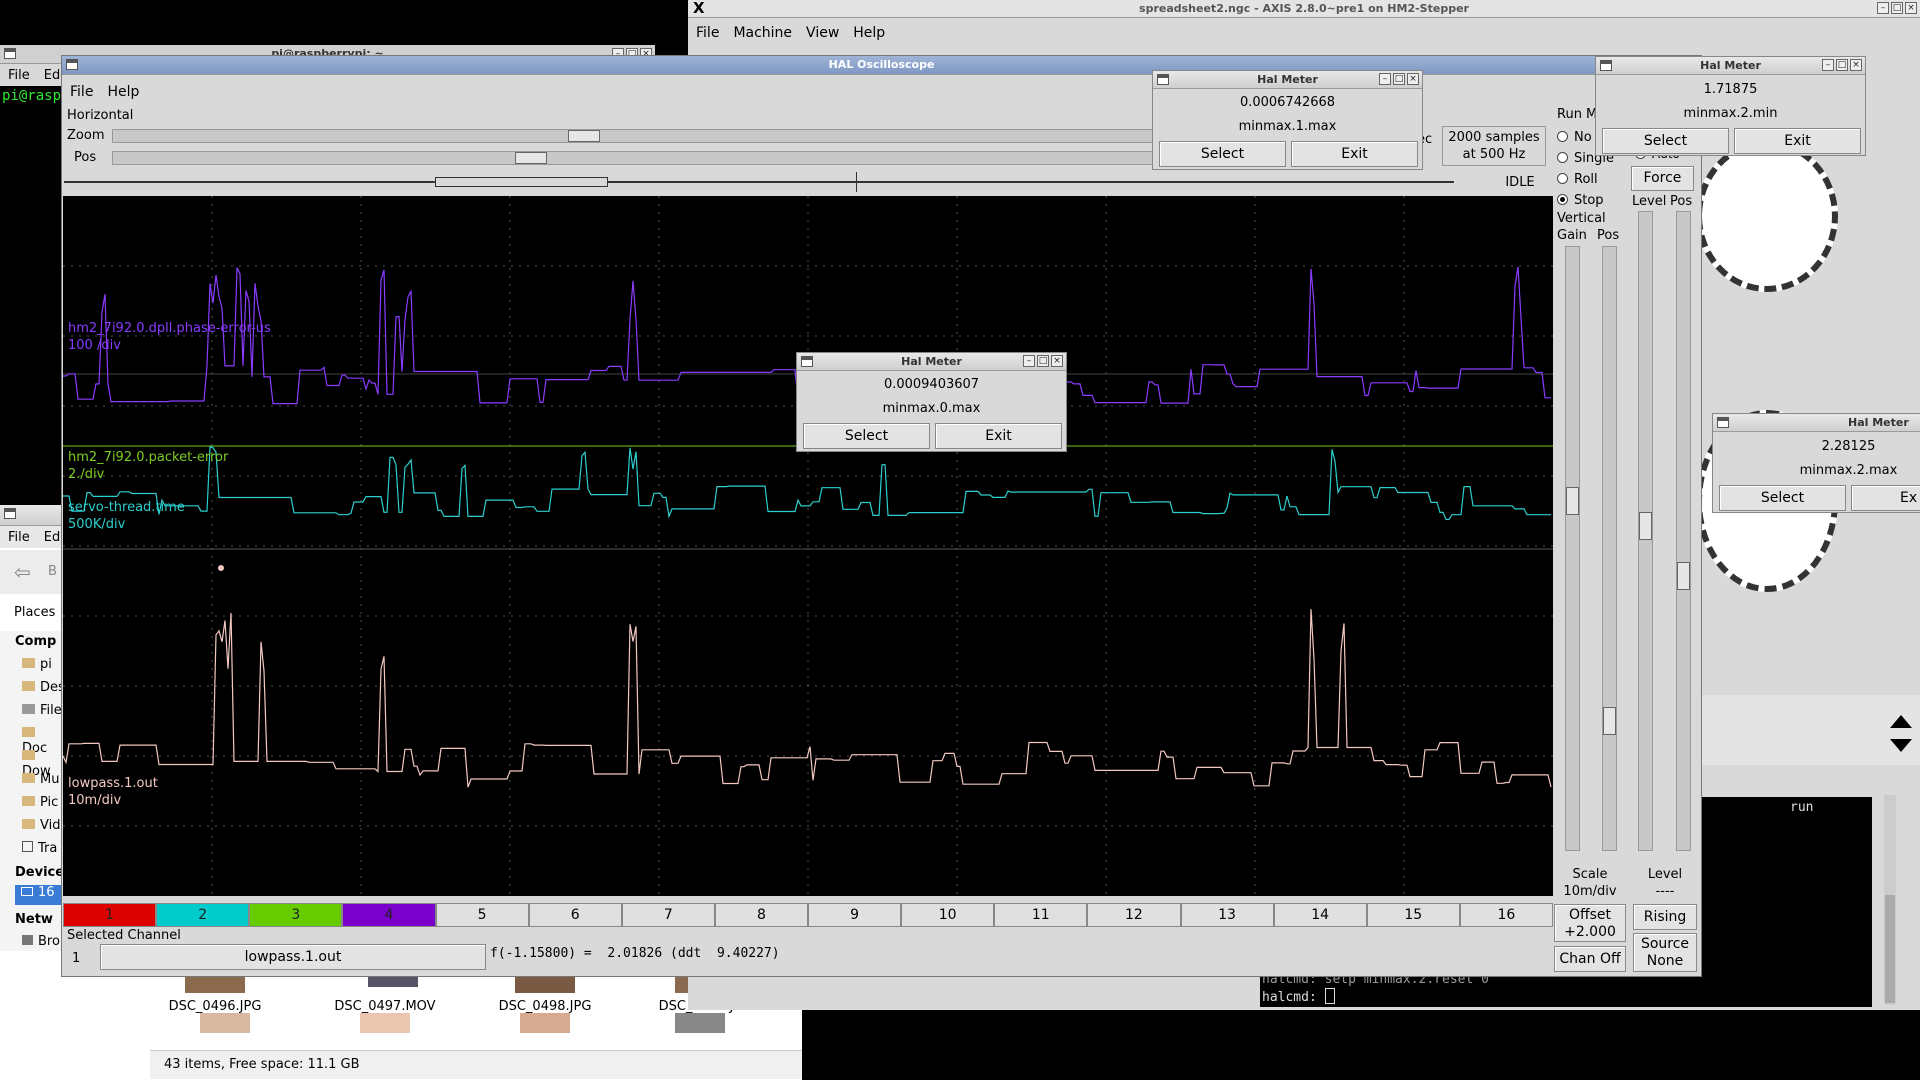  I want to click on sidebar-item-browse-network: Bro, so click(41, 941).